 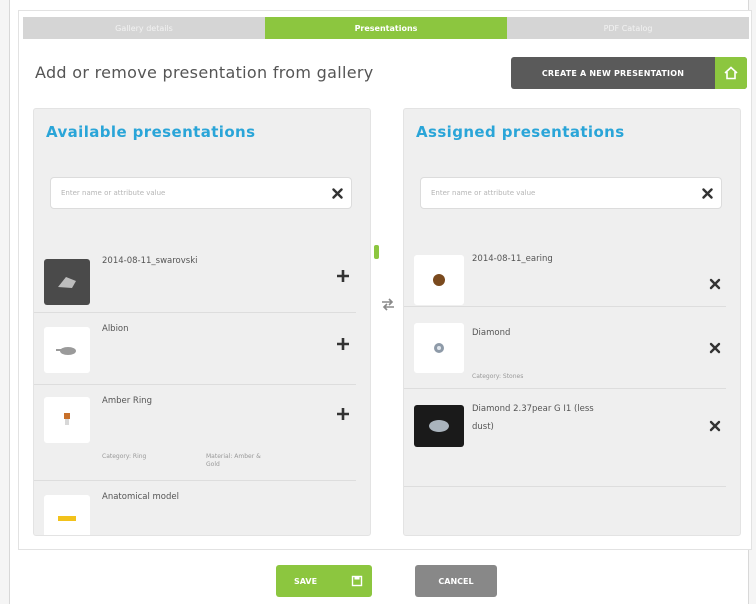 What do you see at coordinates (557, 193) in the screenshot?
I see `assigned-search-input` at bounding box center [557, 193].